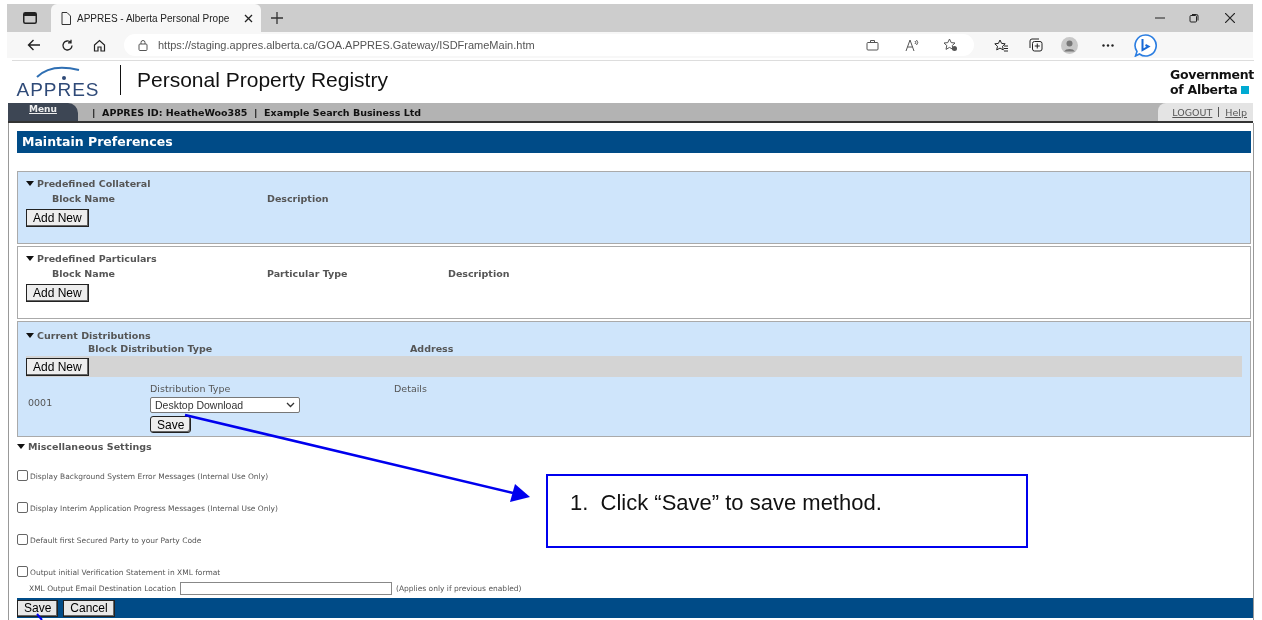 The width and height of the screenshot is (1262, 620). What do you see at coordinates (1194, 18) in the screenshot?
I see `restore-icon` at bounding box center [1194, 18].